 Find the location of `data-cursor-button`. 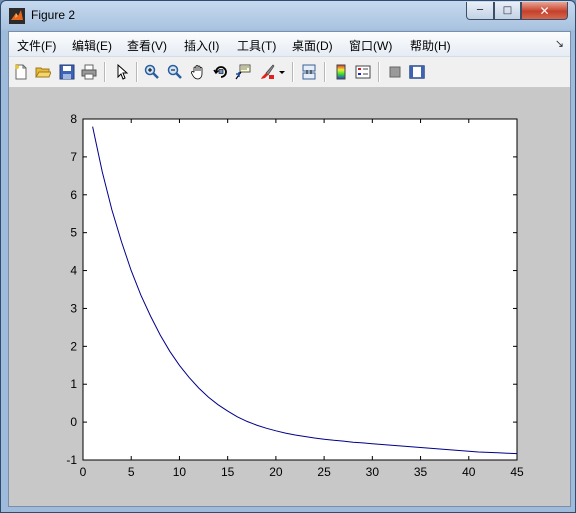

data-cursor-button is located at coordinates (243, 72).